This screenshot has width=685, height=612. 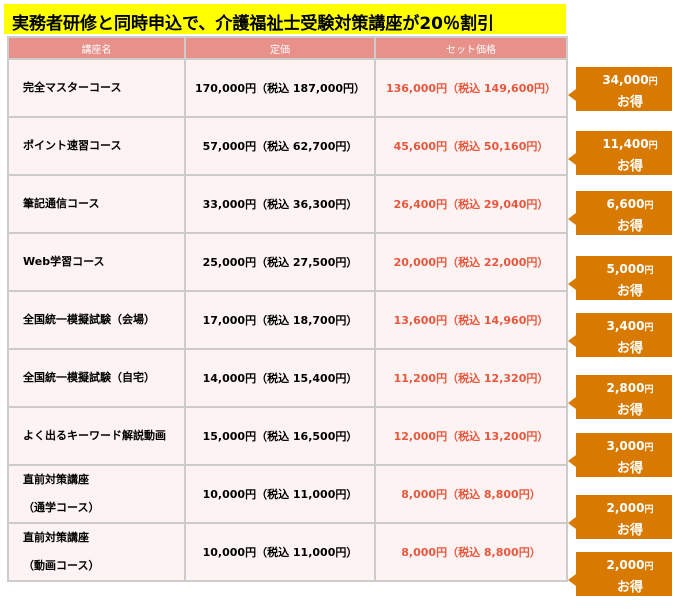 I want to click on set-price: 11,200円（税込 12,320円）, so click(x=471, y=378).